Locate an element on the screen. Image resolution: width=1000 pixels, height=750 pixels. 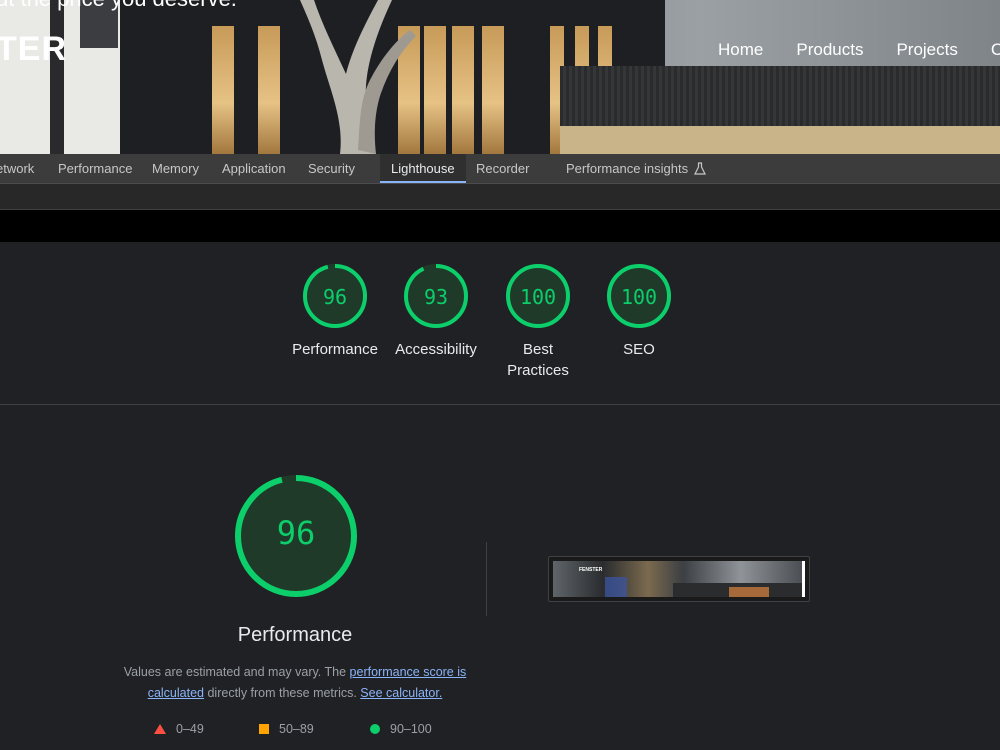
thumbnail-image: FENSTER is located at coordinates (678, 579).